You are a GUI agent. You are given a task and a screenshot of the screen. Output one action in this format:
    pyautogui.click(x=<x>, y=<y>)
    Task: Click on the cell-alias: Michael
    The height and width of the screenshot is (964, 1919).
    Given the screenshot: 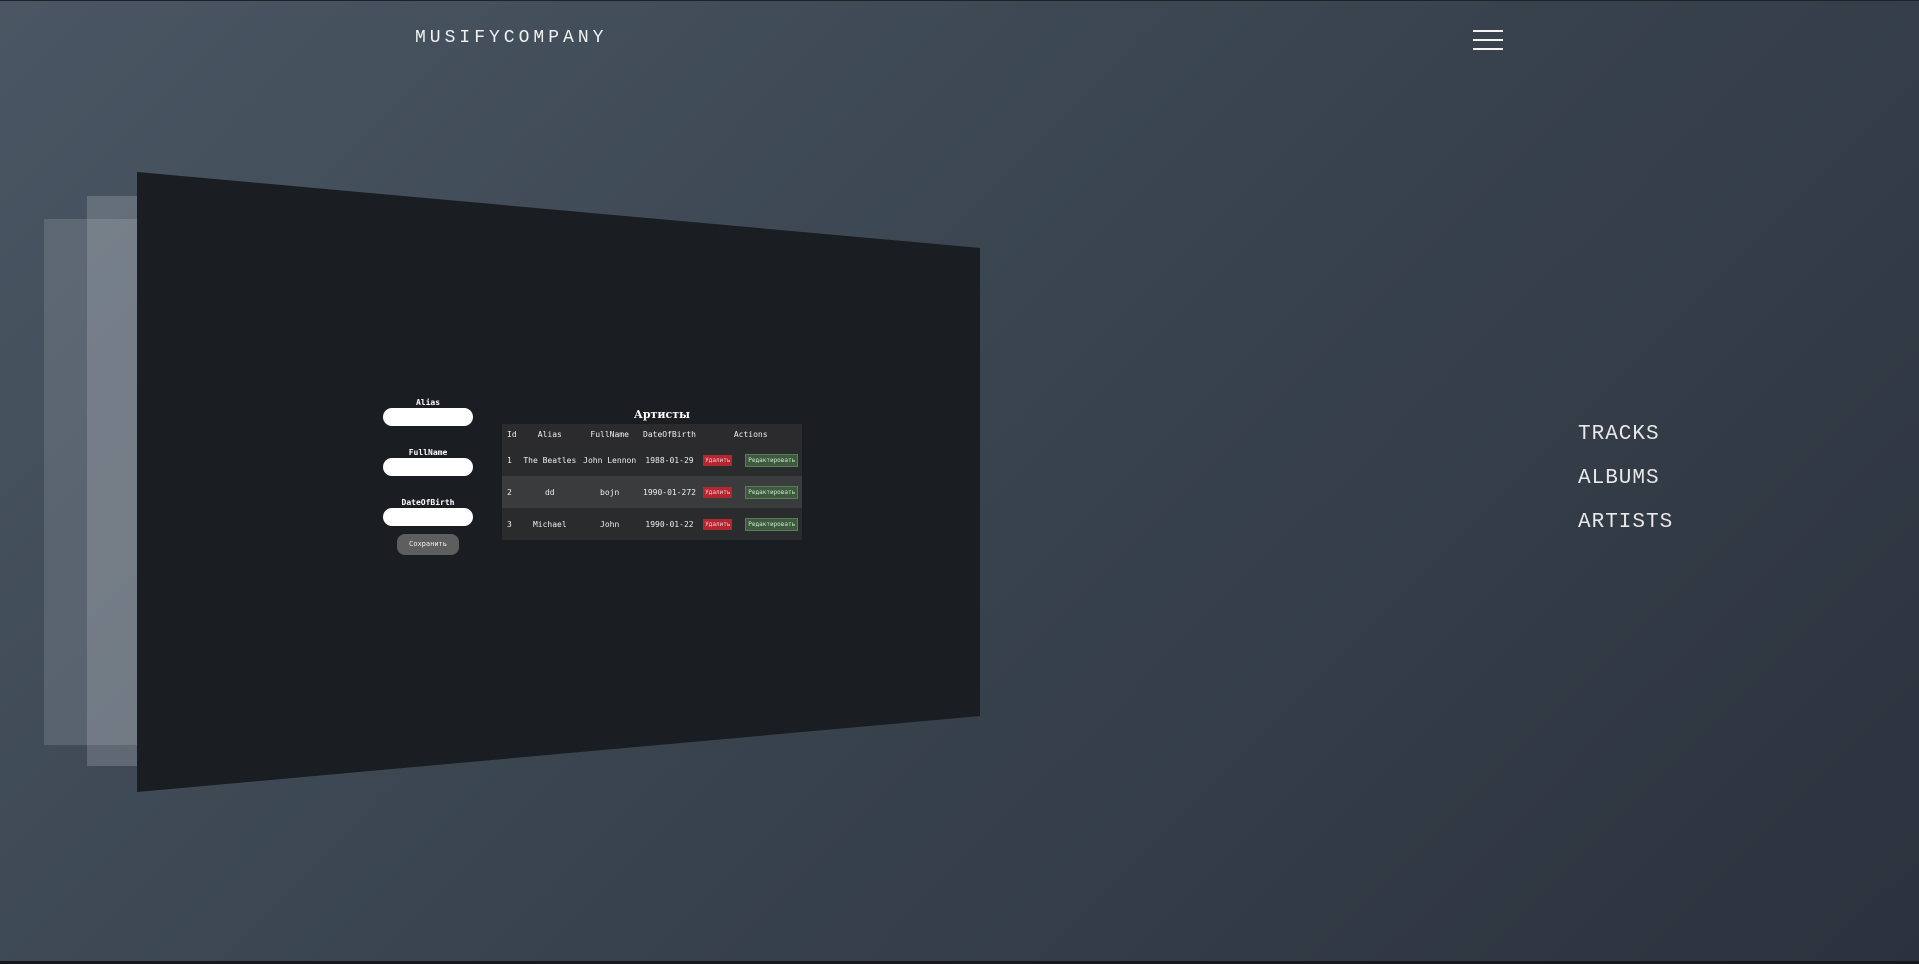 What is the action you would take?
    pyautogui.click(x=549, y=524)
    